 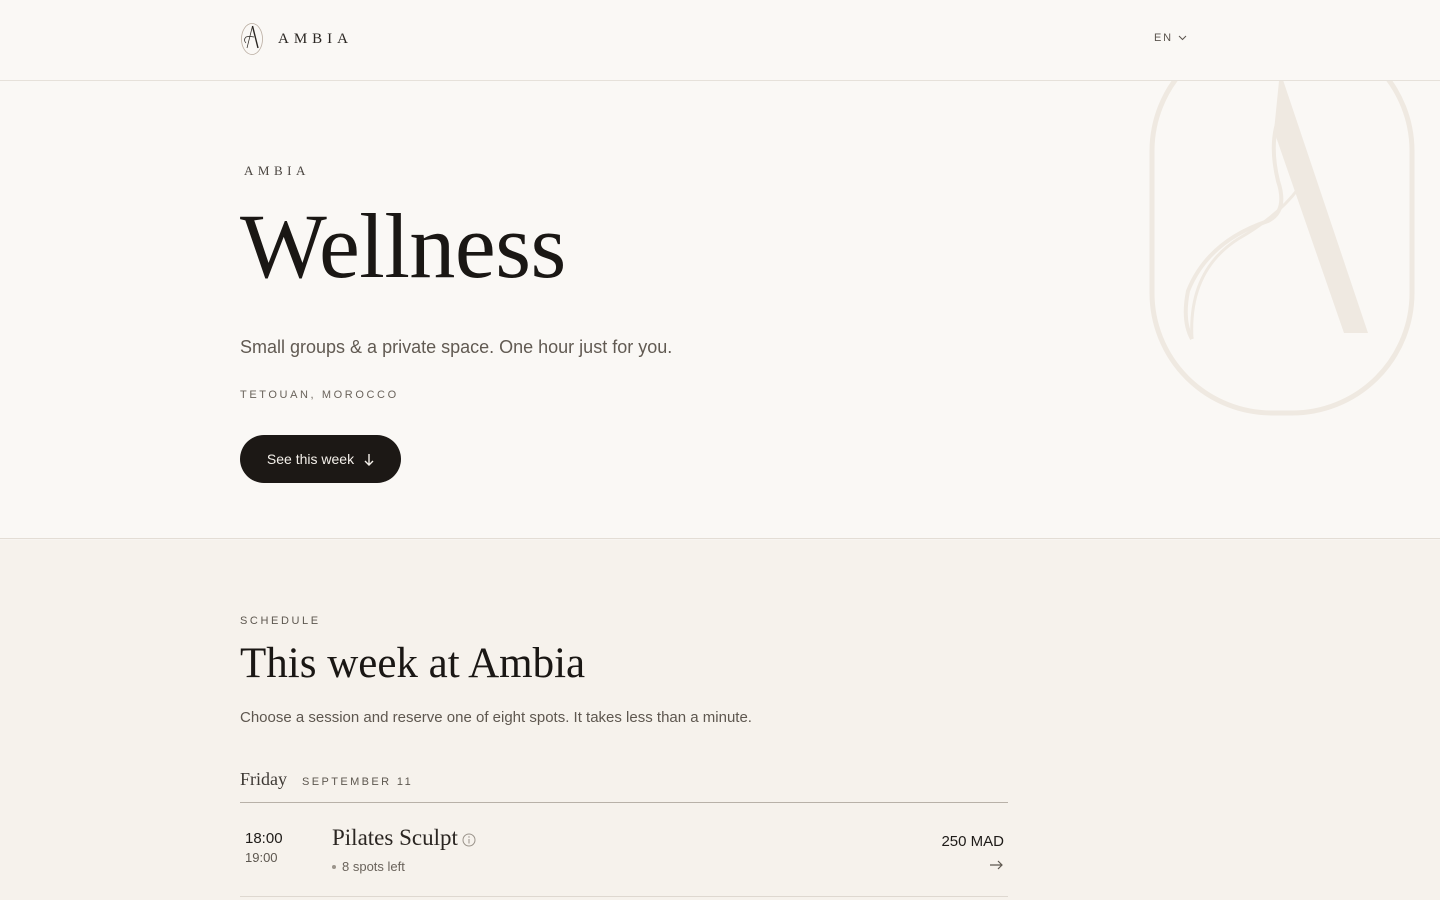 I want to click on spots-left: 8 spots left, so click(x=368, y=866).